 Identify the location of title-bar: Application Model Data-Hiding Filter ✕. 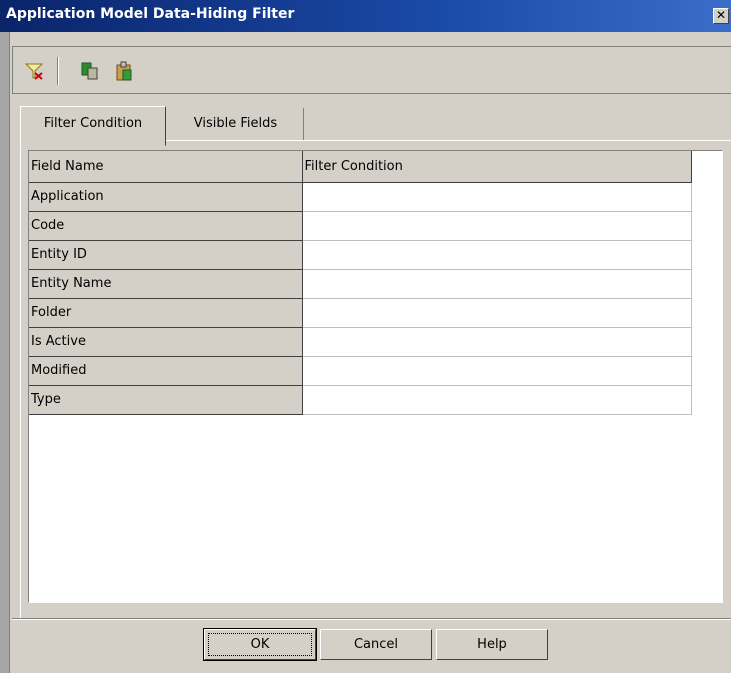
(365, 16).